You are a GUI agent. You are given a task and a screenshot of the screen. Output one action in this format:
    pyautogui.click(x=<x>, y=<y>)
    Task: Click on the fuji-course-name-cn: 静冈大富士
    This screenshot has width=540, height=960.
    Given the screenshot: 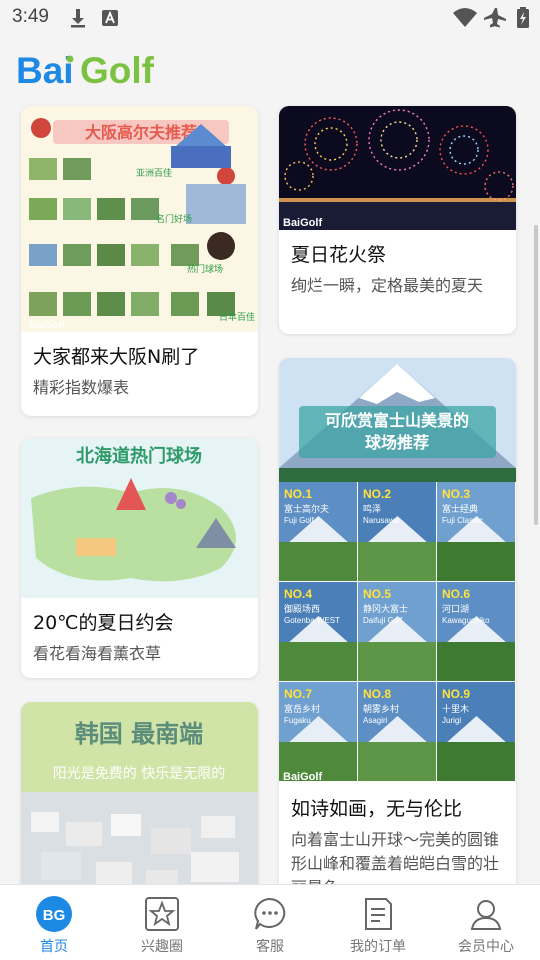 What is the action you would take?
    pyautogui.click(x=385, y=609)
    